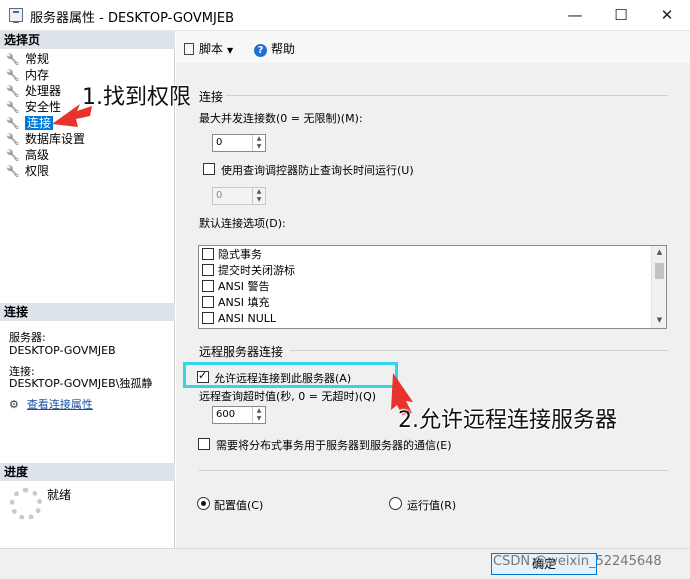 This screenshot has height=579, width=690. I want to click on nav-item-5: 🔧 数据库设置, so click(45, 139).